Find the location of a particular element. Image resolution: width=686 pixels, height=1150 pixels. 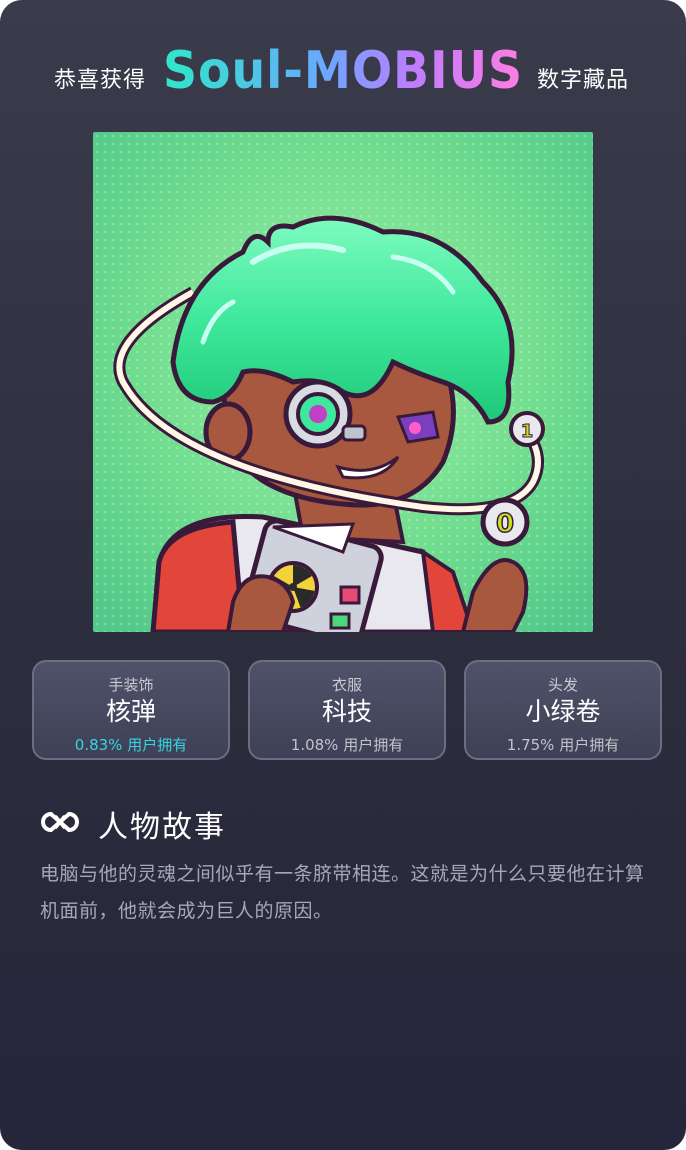

svg-text: 0 is located at coordinates (505, 524).